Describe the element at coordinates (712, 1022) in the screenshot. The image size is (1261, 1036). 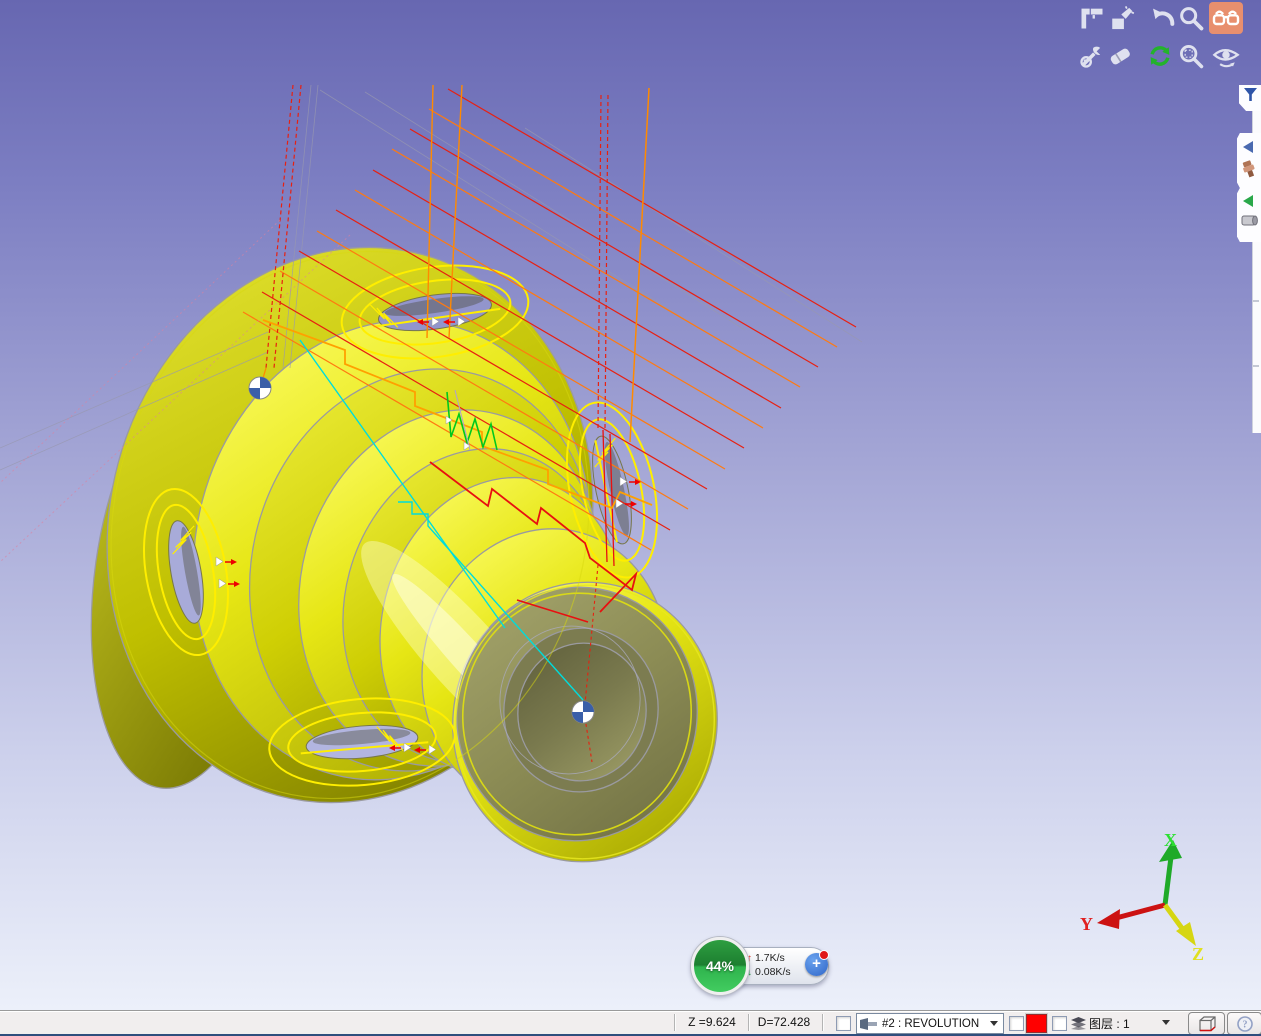
I see `z-readout: Z =9.624` at that location.